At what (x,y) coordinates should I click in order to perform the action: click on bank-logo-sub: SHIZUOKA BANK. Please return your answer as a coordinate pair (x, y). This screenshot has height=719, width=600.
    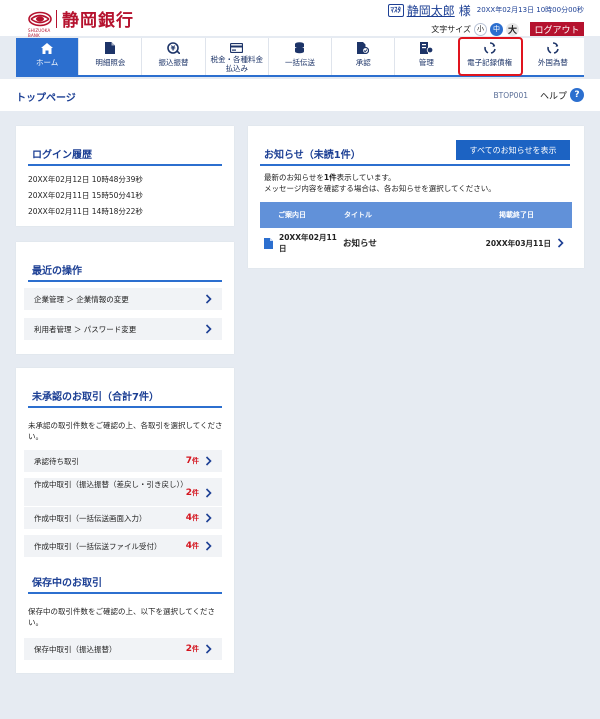
    Looking at the image, I should click on (39, 32).